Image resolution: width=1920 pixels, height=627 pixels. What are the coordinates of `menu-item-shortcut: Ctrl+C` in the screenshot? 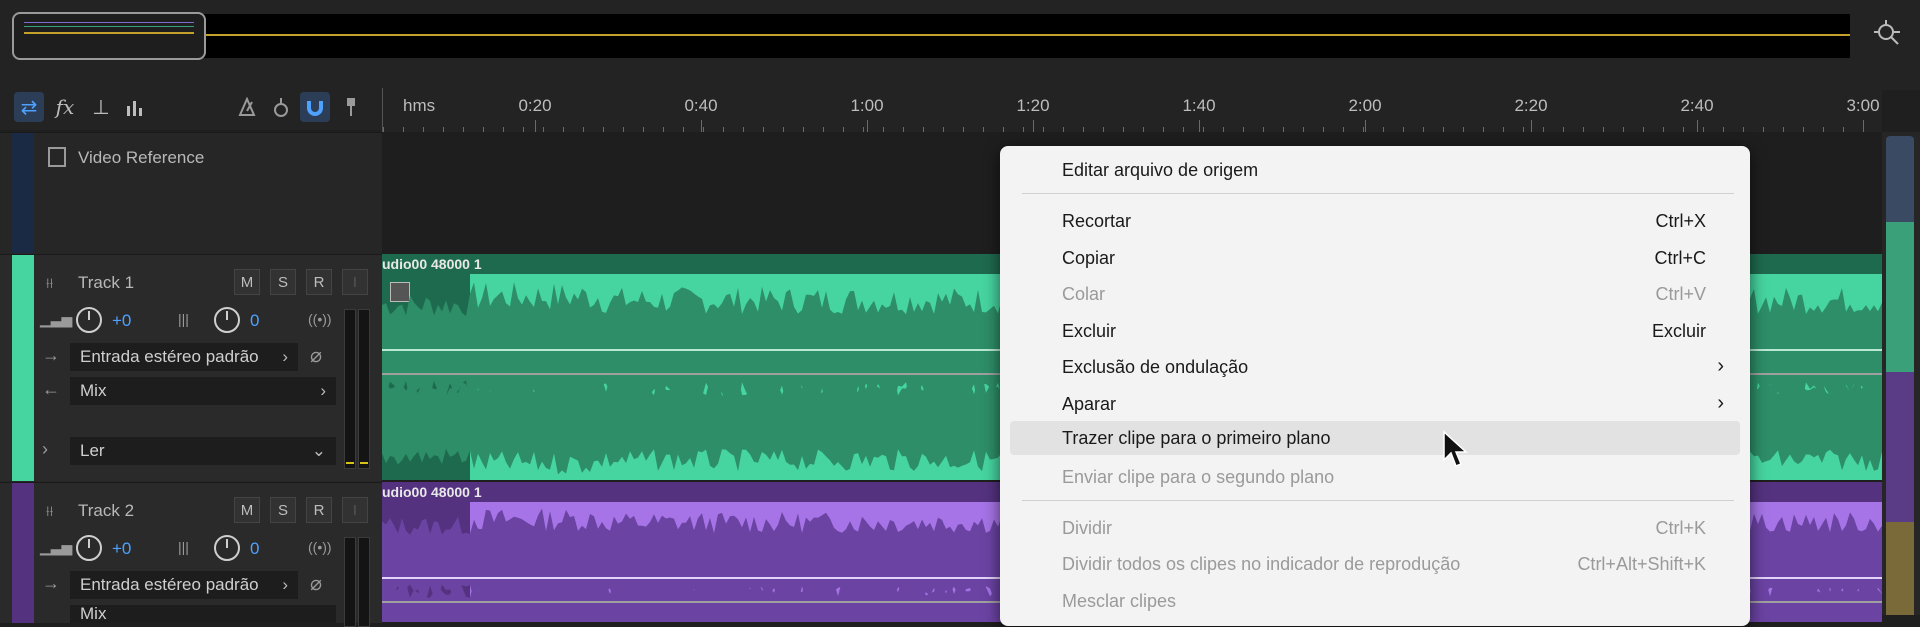 It's located at (1680, 258).